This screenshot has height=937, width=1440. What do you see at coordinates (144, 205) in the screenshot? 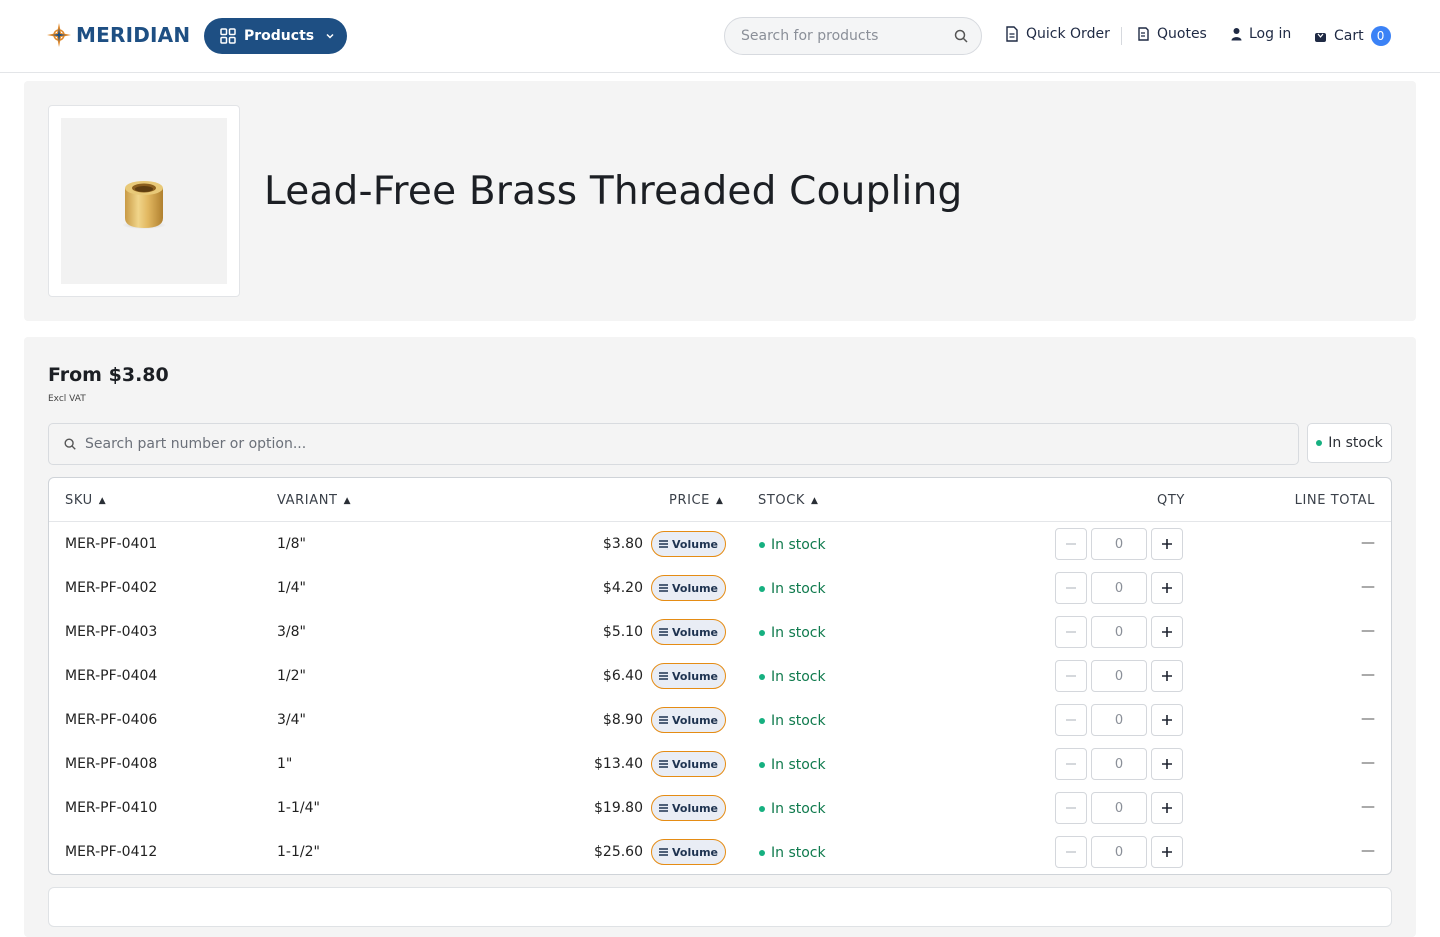
I see `brass-coupling-image` at bounding box center [144, 205].